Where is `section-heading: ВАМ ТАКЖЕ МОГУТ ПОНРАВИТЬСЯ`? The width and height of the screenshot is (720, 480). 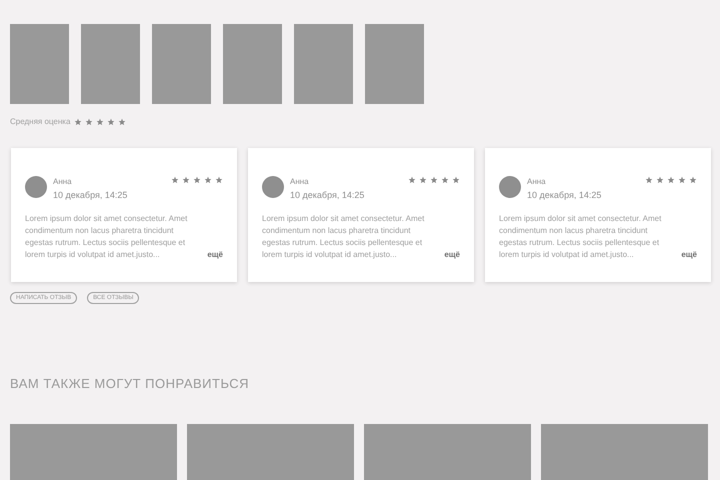 section-heading: ВАМ ТАКЖЕ МОГУТ ПОНРАВИТЬСЯ is located at coordinates (130, 384).